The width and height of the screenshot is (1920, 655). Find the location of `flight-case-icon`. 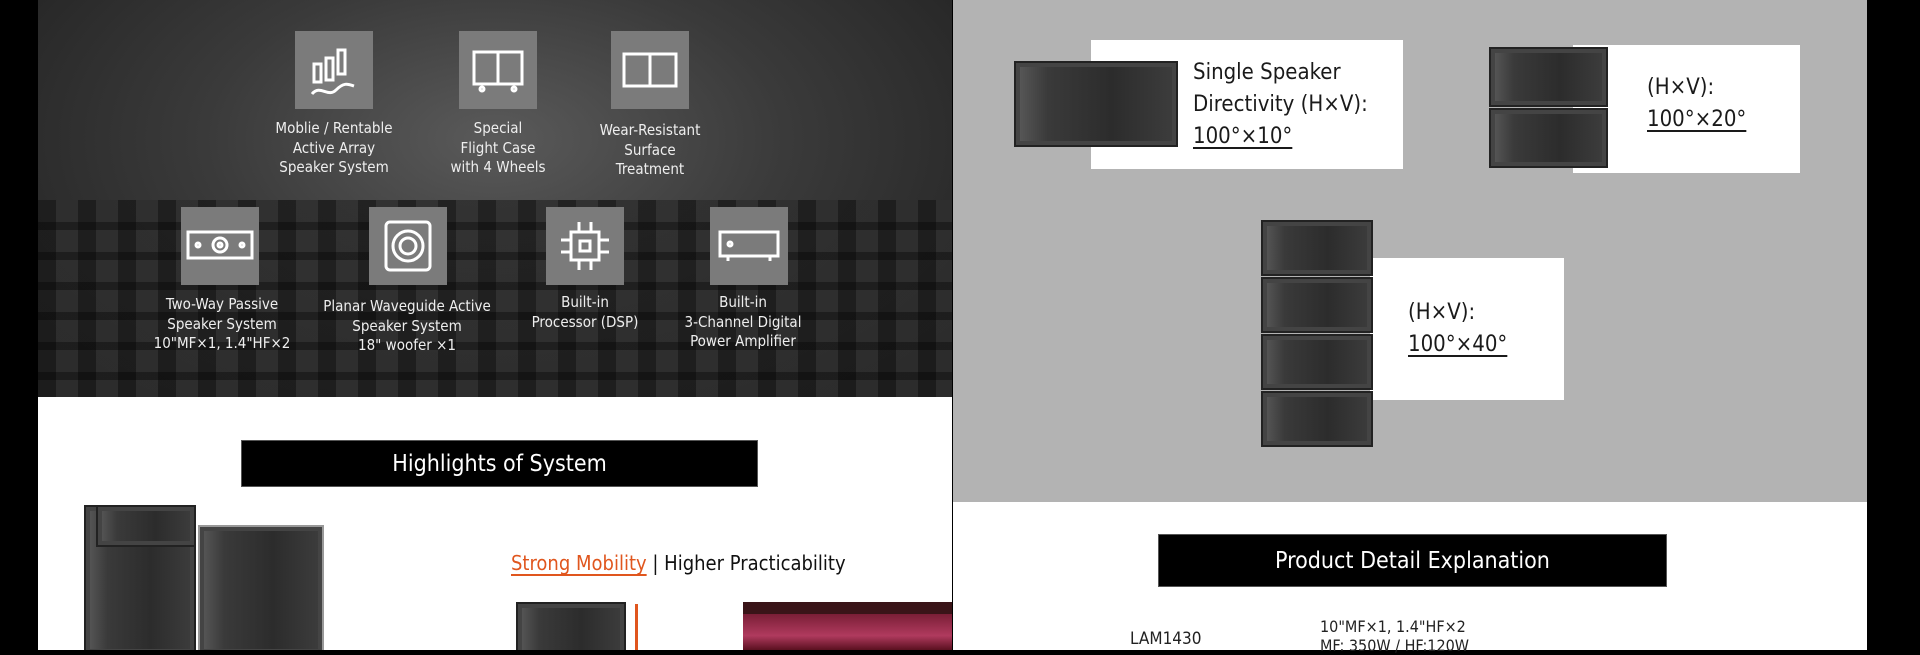

flight-case-icon is located at coordinates (498, 70).